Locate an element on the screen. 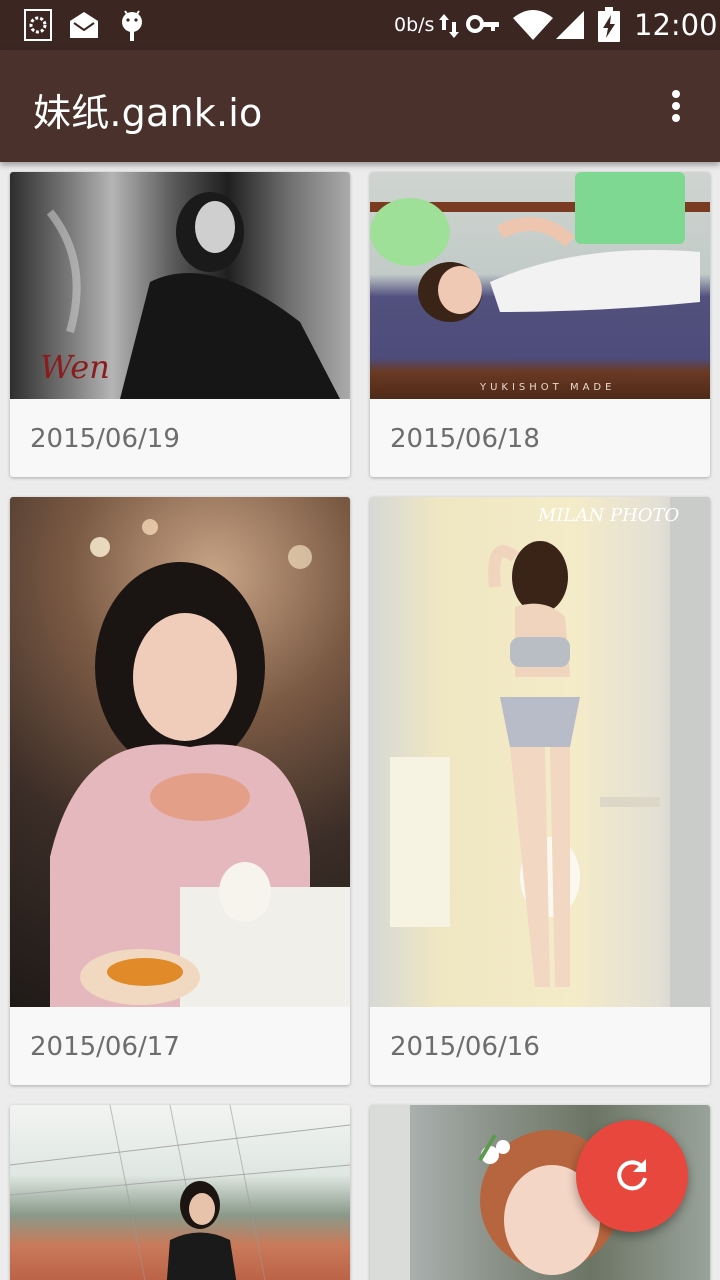 The width and height of the screenshot is (720, 1280). photo-card: YUKISHOT MADE 2015/06/18 is located at coordinates (540, 324).